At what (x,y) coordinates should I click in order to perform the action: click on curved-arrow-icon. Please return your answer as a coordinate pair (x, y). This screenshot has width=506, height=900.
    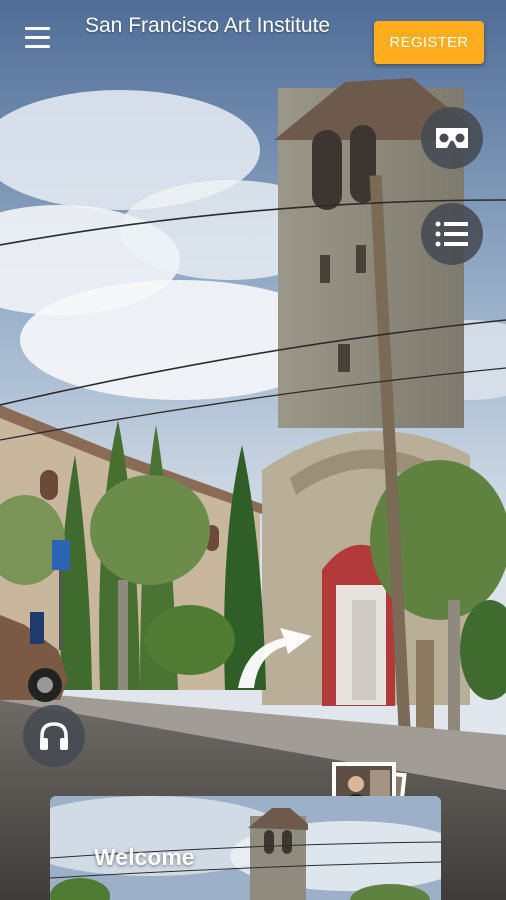
    Looking at the image, I should click on (275, 658).